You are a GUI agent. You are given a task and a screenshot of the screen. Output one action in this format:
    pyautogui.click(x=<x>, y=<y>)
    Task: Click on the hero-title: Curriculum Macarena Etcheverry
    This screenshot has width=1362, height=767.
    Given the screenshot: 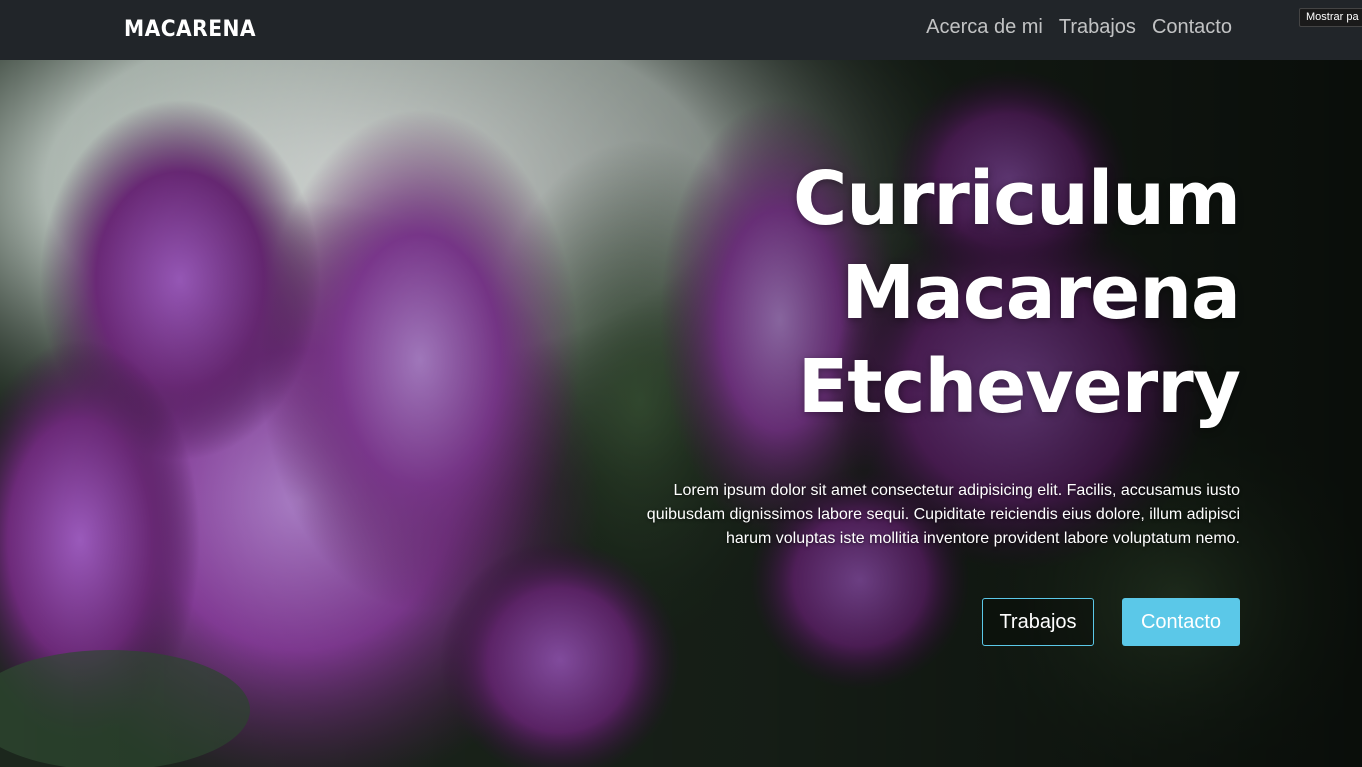 What is the action you would take?
    pyautogui.click(x=1016, y=293)
    